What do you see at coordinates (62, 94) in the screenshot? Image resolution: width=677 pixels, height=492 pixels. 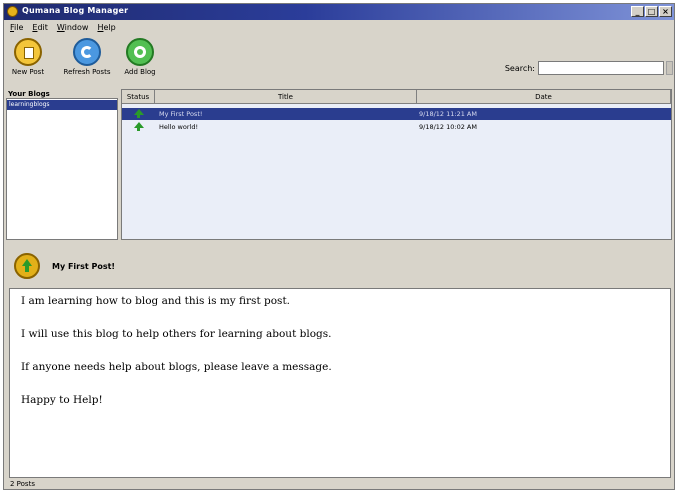 I see `blogs-heading: Your Blogs` at bounding box center [62, 94].